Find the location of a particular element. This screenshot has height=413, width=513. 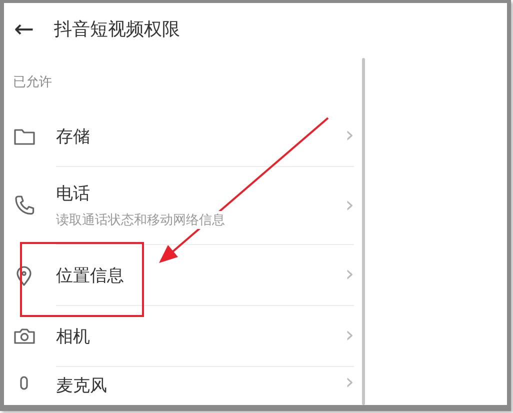

permission-item: 位置信息 › is located at coordinates (183, 275).